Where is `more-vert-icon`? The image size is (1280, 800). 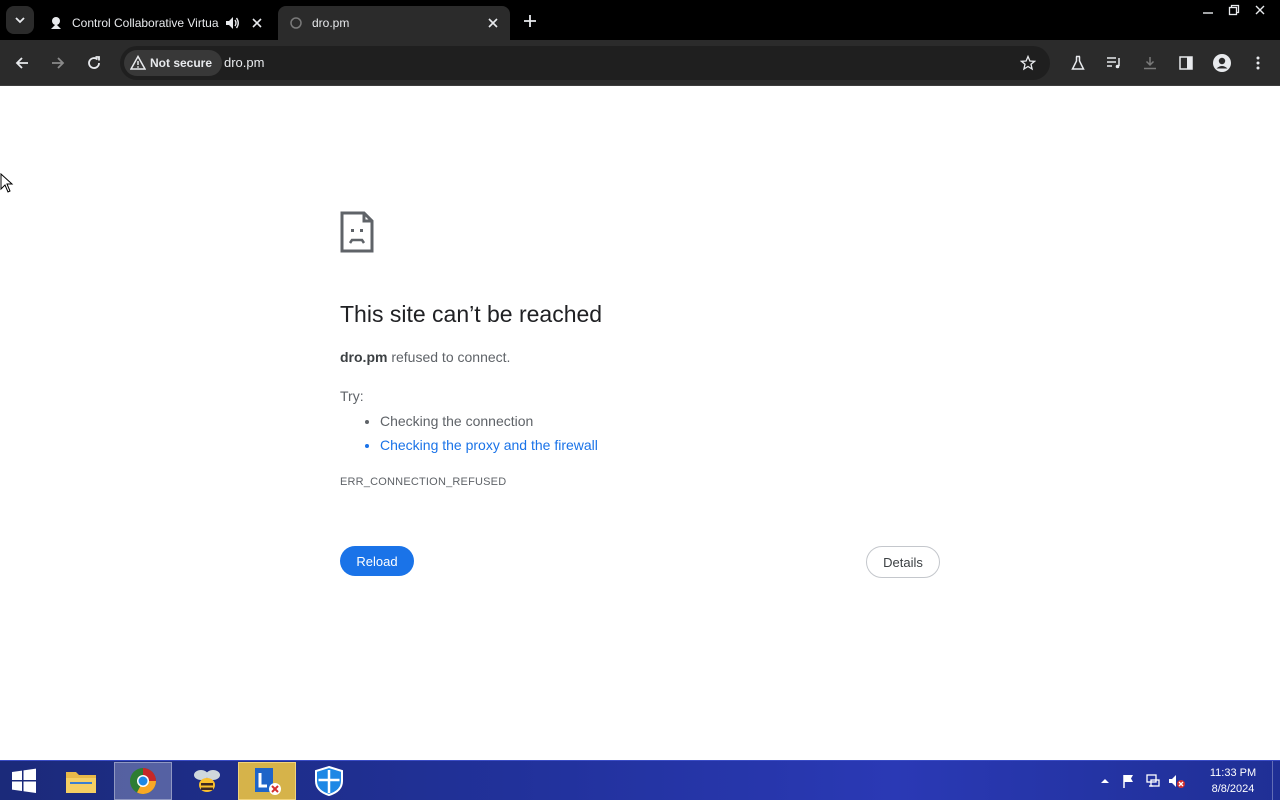
more-vert-icon is located at coordinates (1258, 63).